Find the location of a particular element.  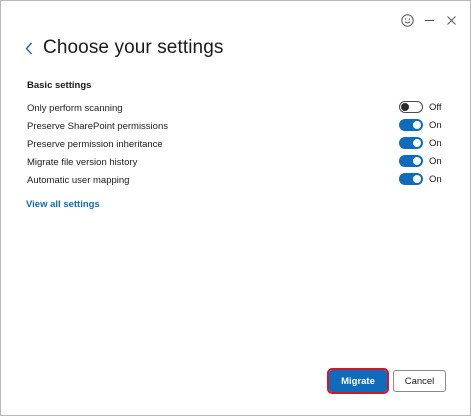

minimize-icon is located at coordinates (429, 20).